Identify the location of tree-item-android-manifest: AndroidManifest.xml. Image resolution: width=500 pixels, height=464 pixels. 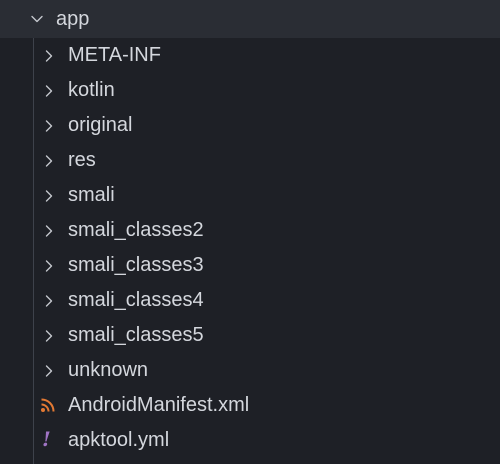
(250, 405).